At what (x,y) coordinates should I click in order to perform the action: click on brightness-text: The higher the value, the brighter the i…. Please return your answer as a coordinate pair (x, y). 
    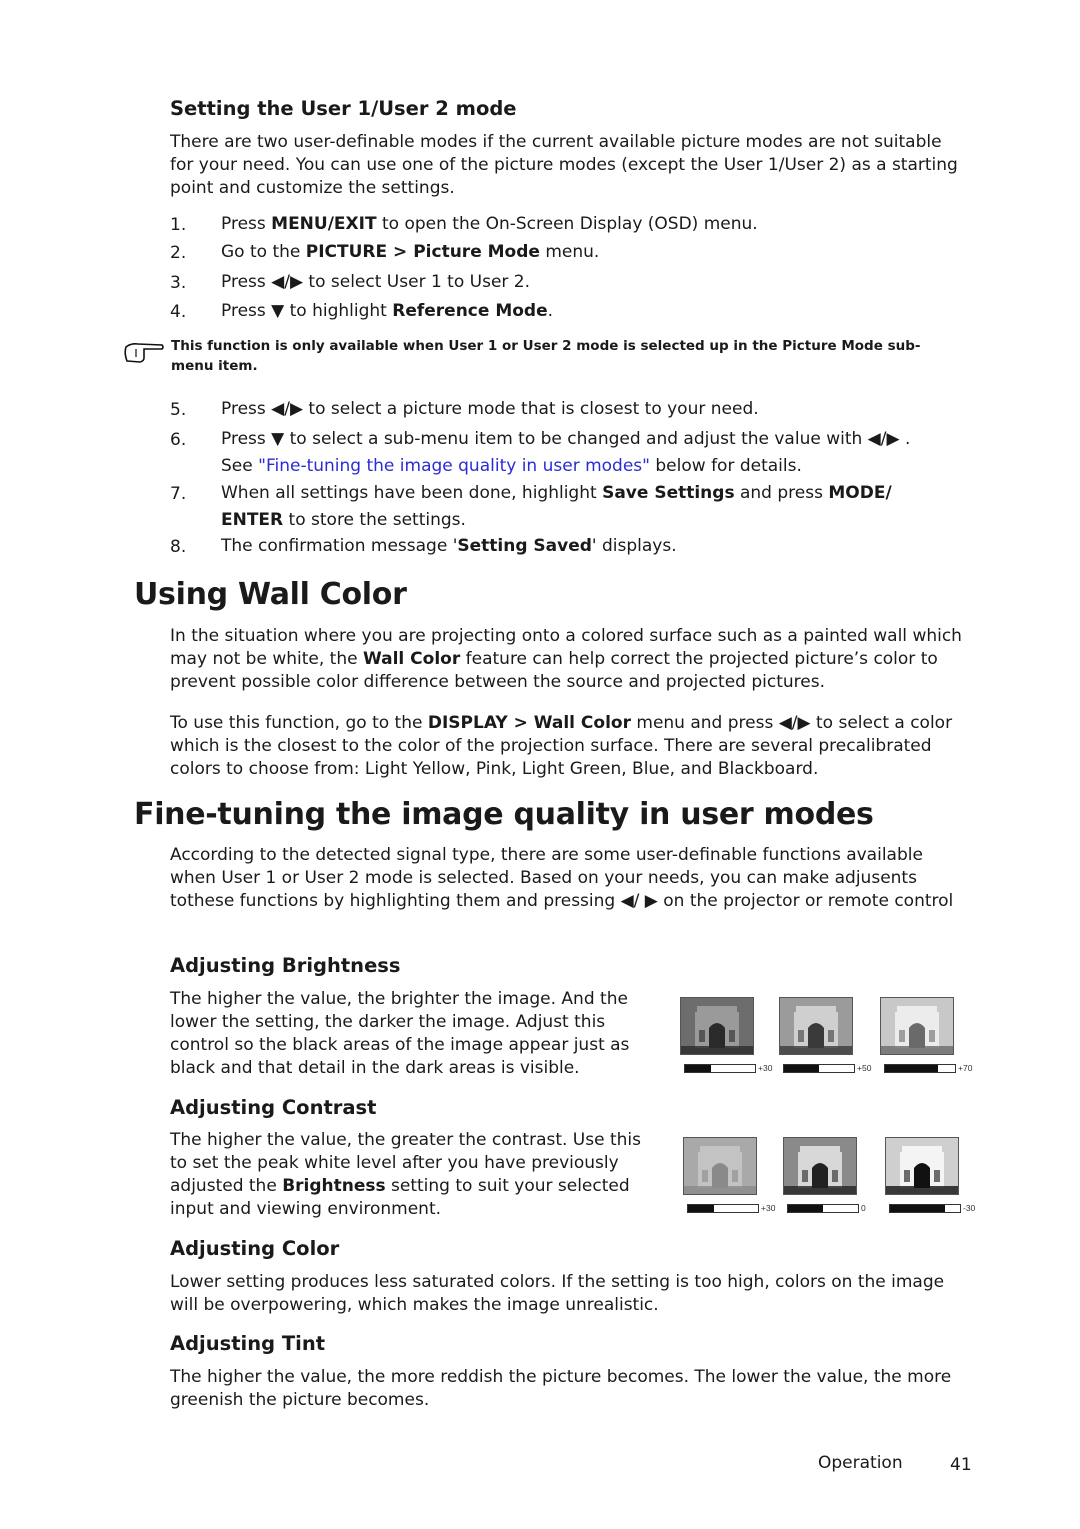
    Looking at the image, I should click on (400, 1033).